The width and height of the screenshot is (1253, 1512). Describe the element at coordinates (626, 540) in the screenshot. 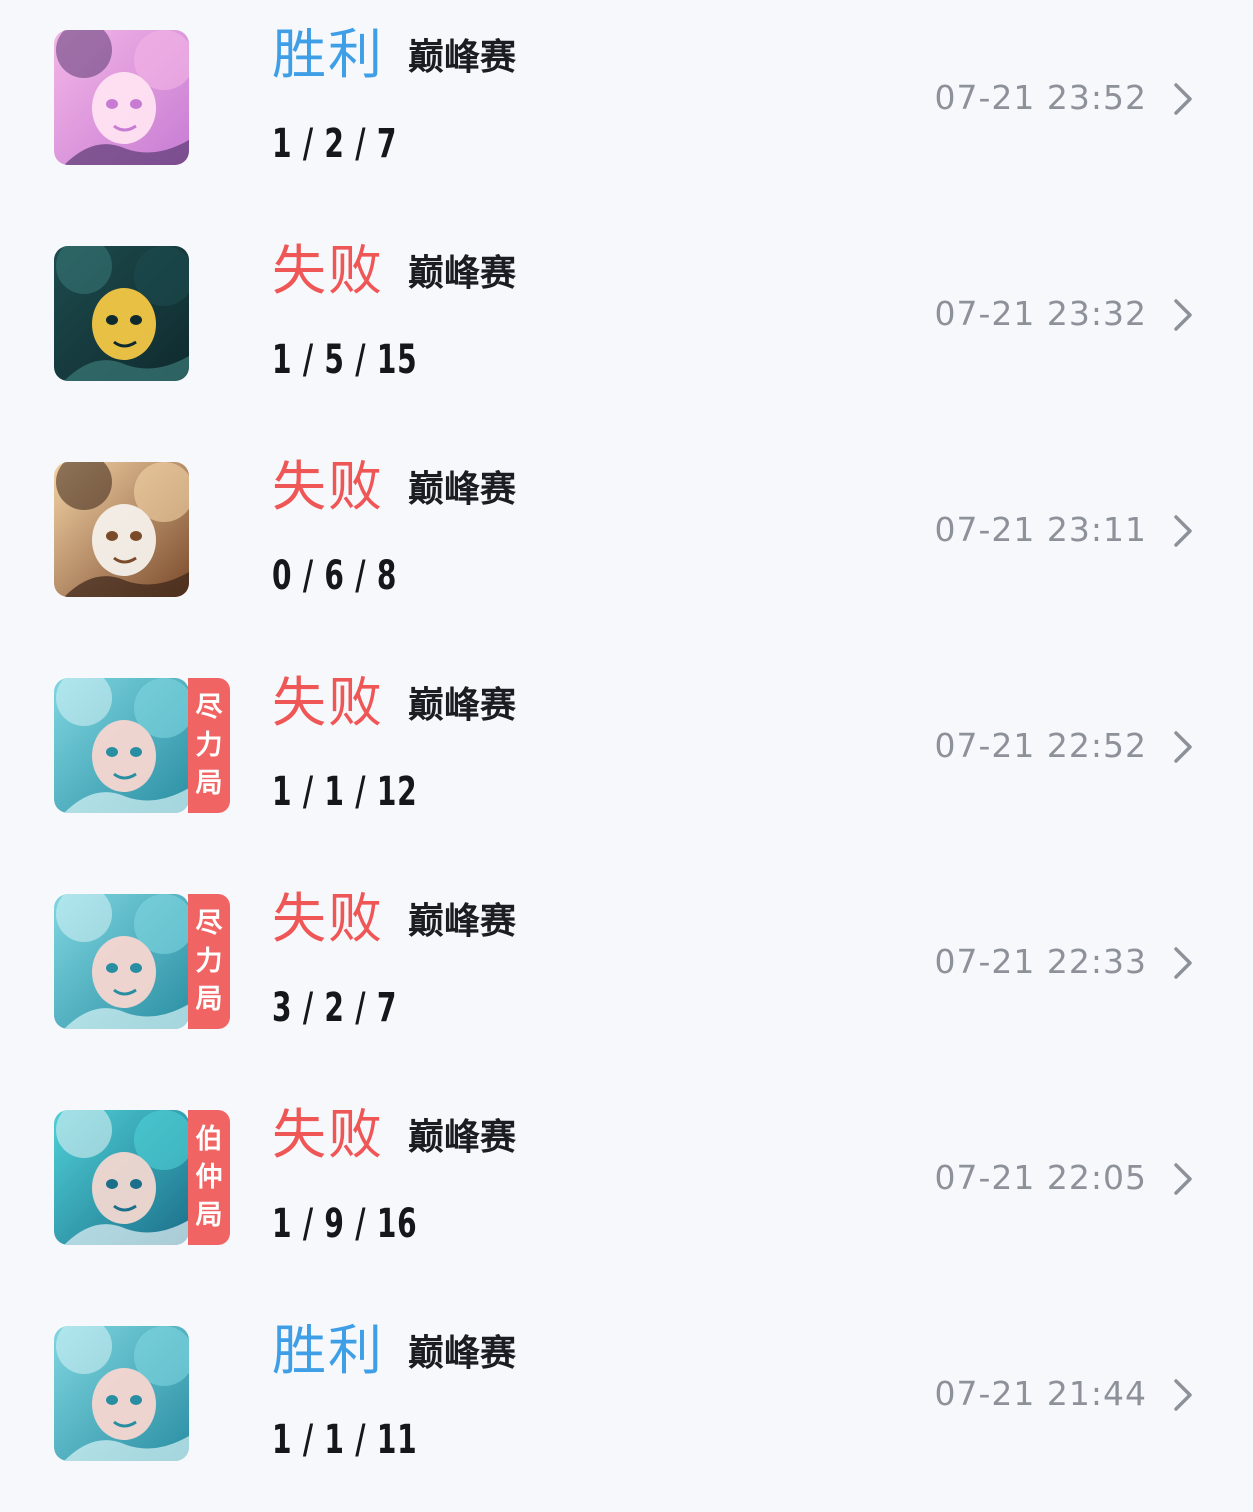

I see `match-row: 失败 巅峰赛 0 / 6 / 8 07-21 23:11` at that location.